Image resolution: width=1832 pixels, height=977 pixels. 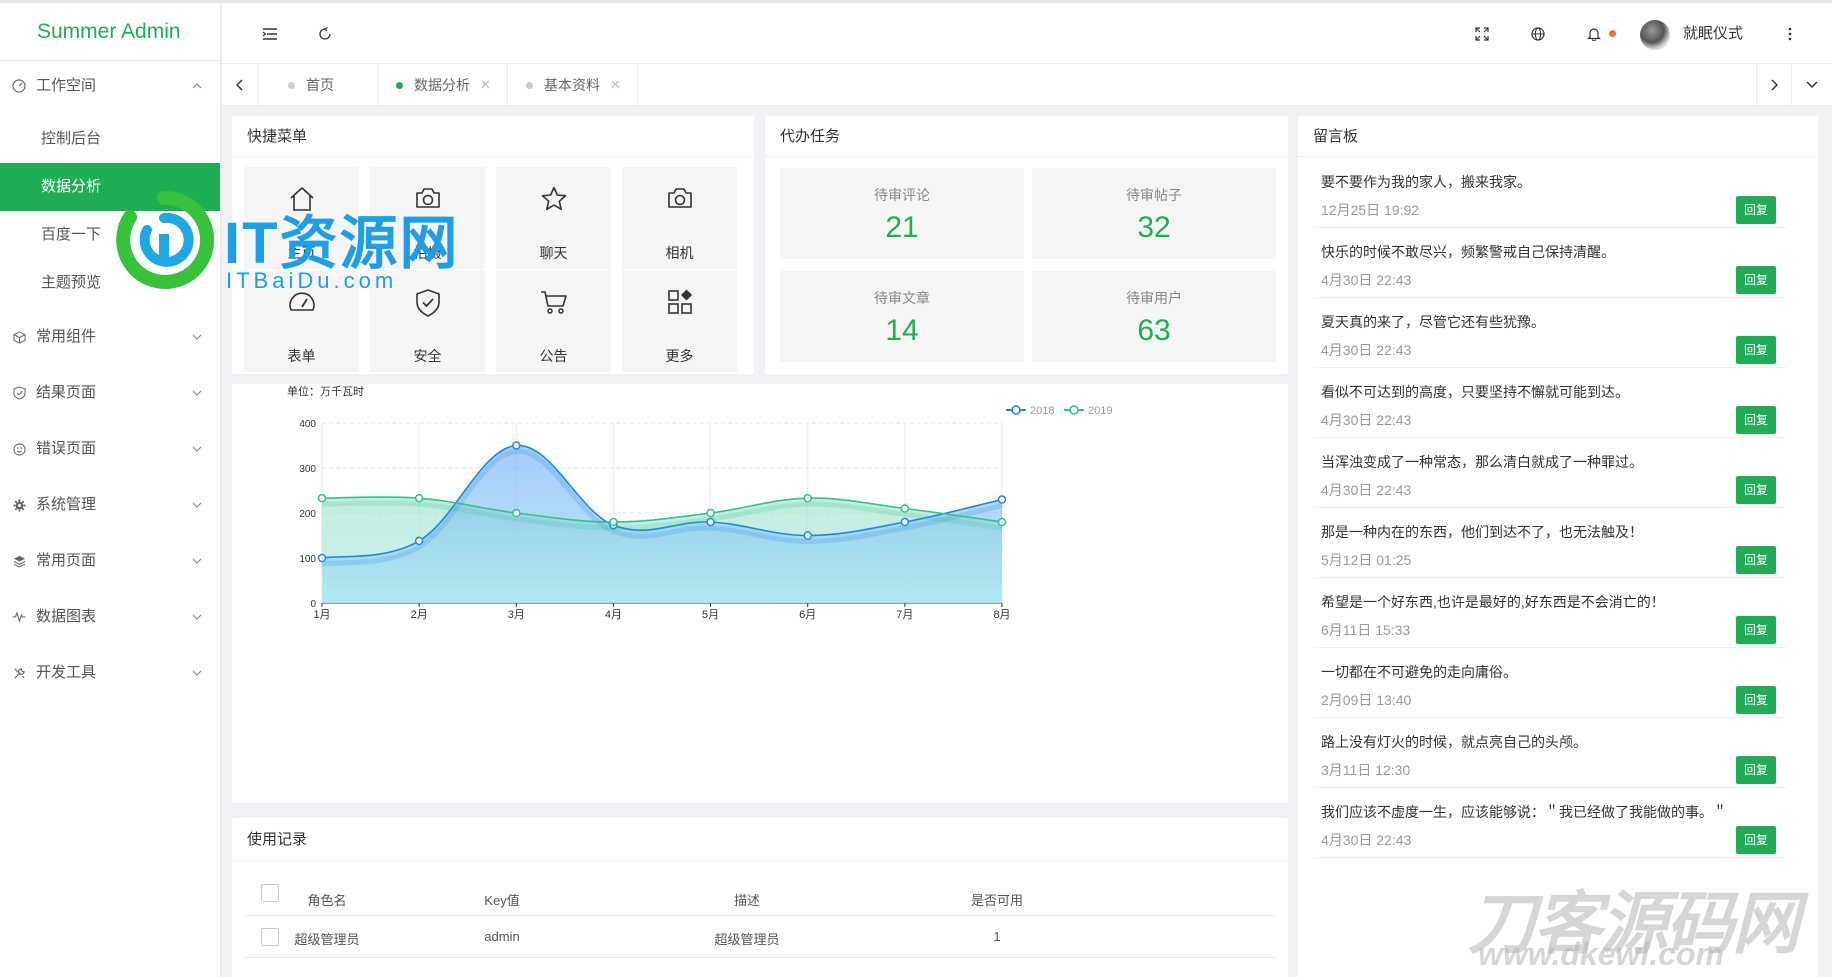 What do you see at coordinates (1549, 543) in the screenshot?
I see `message-item: 那是一种内在的东西，他们到达不了，也无法触及！ 5月12日 01:25 回复` at bounding box center [1549, 543].